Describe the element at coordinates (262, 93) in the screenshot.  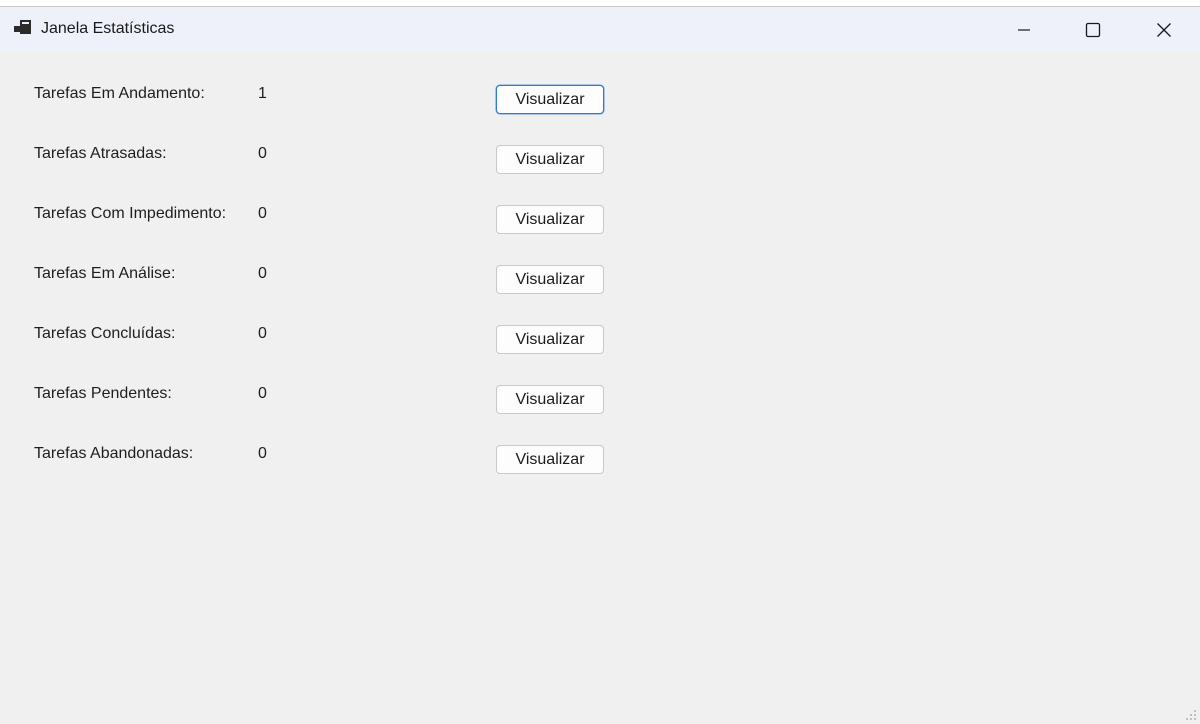
I see `value-em-andamento: 1` at that location.